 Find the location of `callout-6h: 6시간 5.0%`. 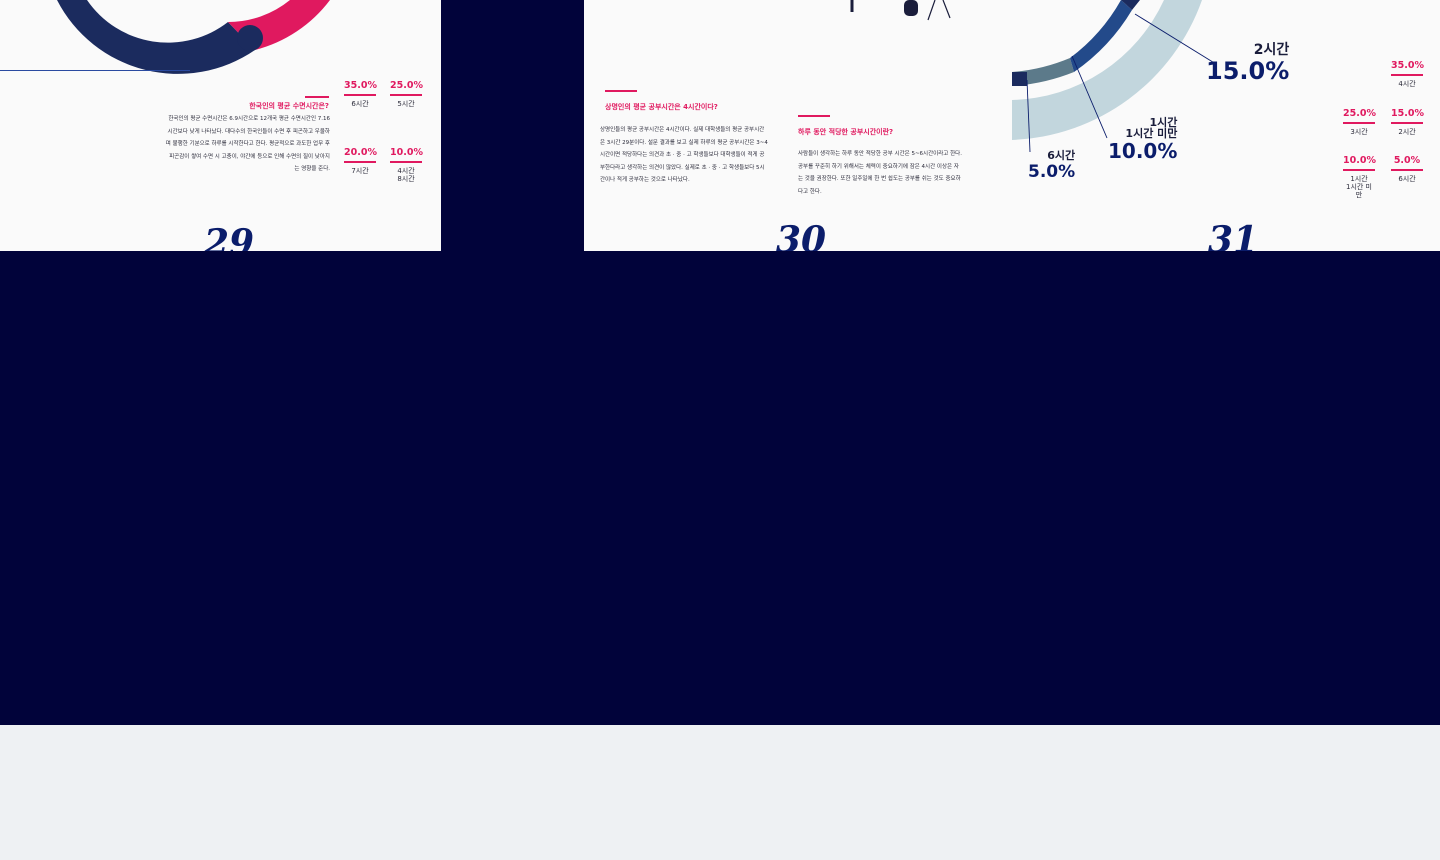

callout-6h: 6시간 5.0% is located at coordinates (1052, 166).